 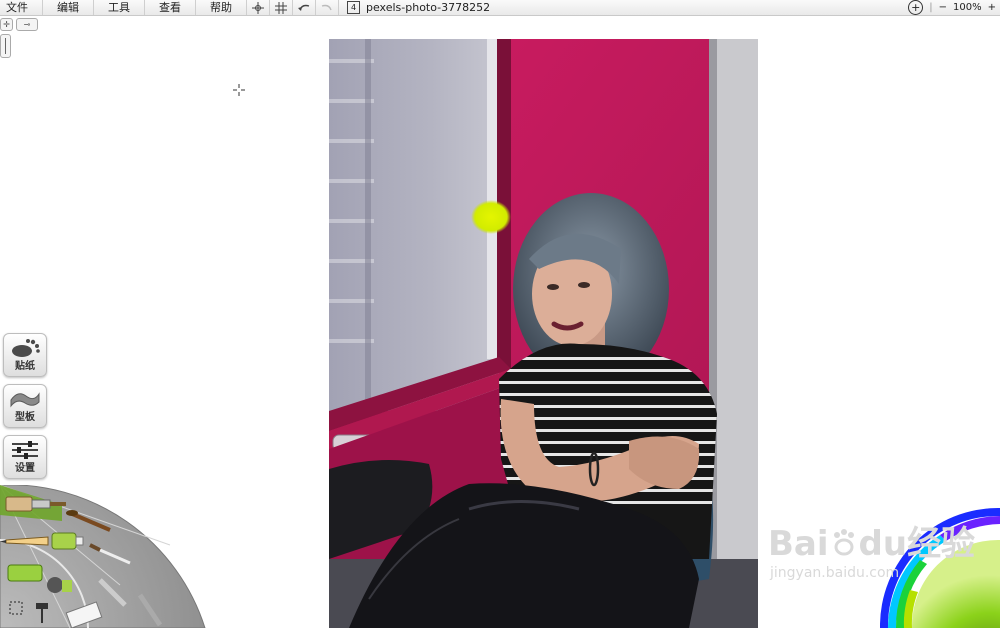 What do you see at coordinates (843, 542) in the screenshot?
I see `paw-logo-icon` at bounding box center [843, 542].